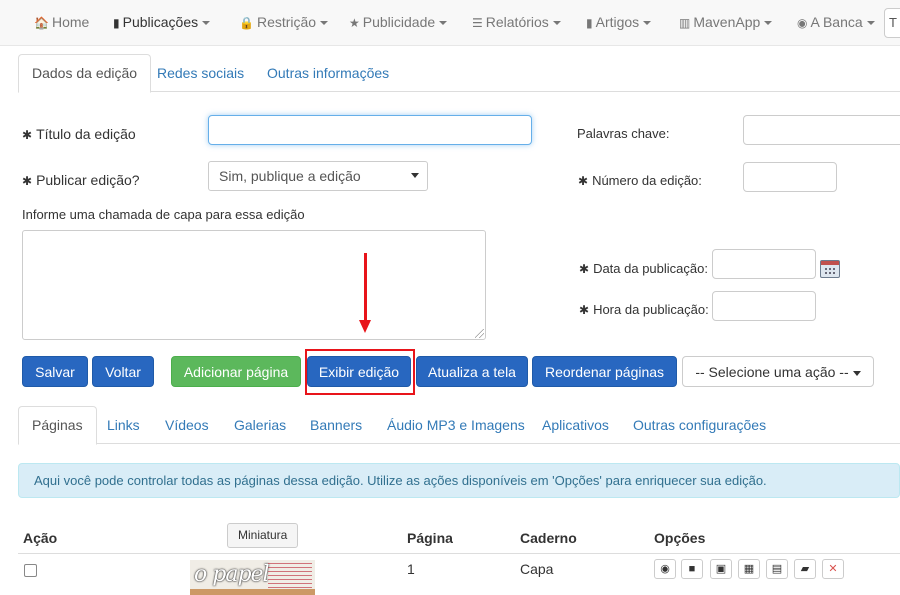  Describe the element at coordinates (30, 570) in the screenshot. I see `row-select-checkbox` at that location.